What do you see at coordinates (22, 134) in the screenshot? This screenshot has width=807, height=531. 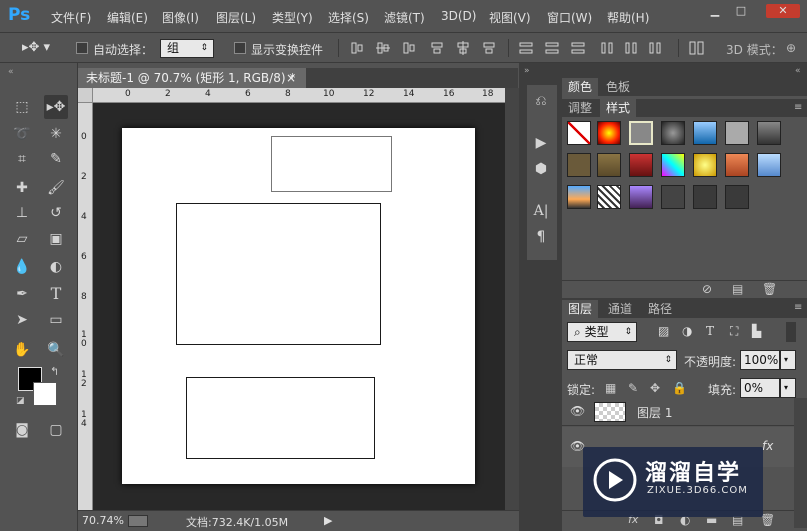 I see `lasso-tool-icon: ➰` at bounding box center [22, 134].